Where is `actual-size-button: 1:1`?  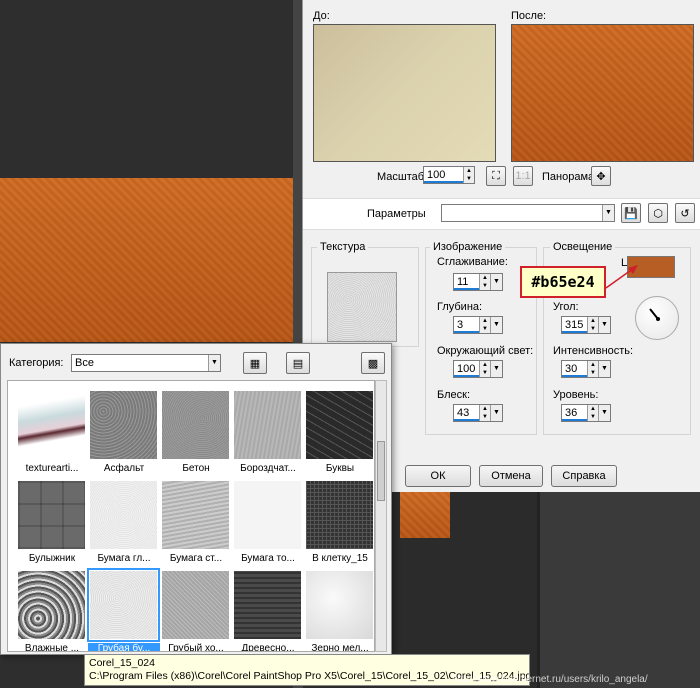 actual-size-button: 1:1 is located at coordinates (523, 176).